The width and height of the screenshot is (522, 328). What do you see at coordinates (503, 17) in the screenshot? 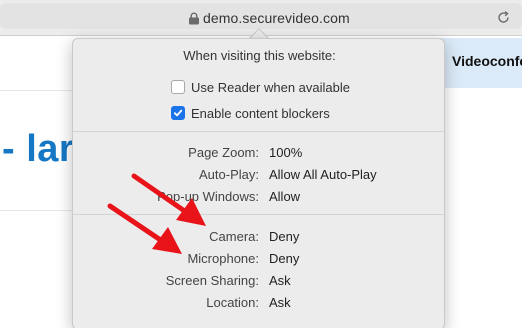
I see `reload-icon` at bounding box center [503, 17].